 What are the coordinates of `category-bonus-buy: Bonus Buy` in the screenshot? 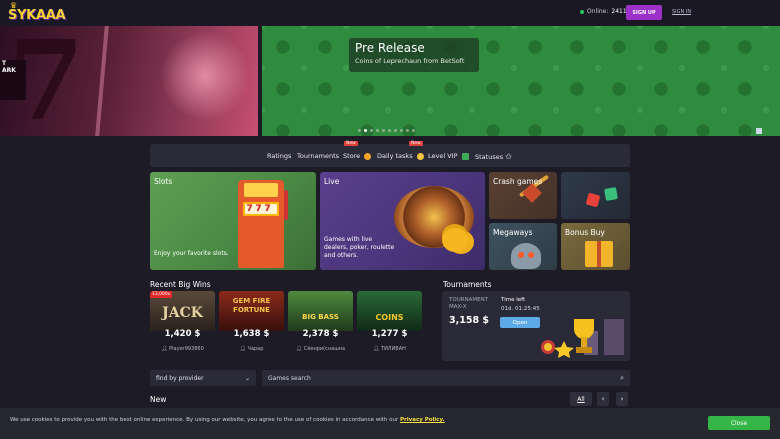 It's located at (595, 246).